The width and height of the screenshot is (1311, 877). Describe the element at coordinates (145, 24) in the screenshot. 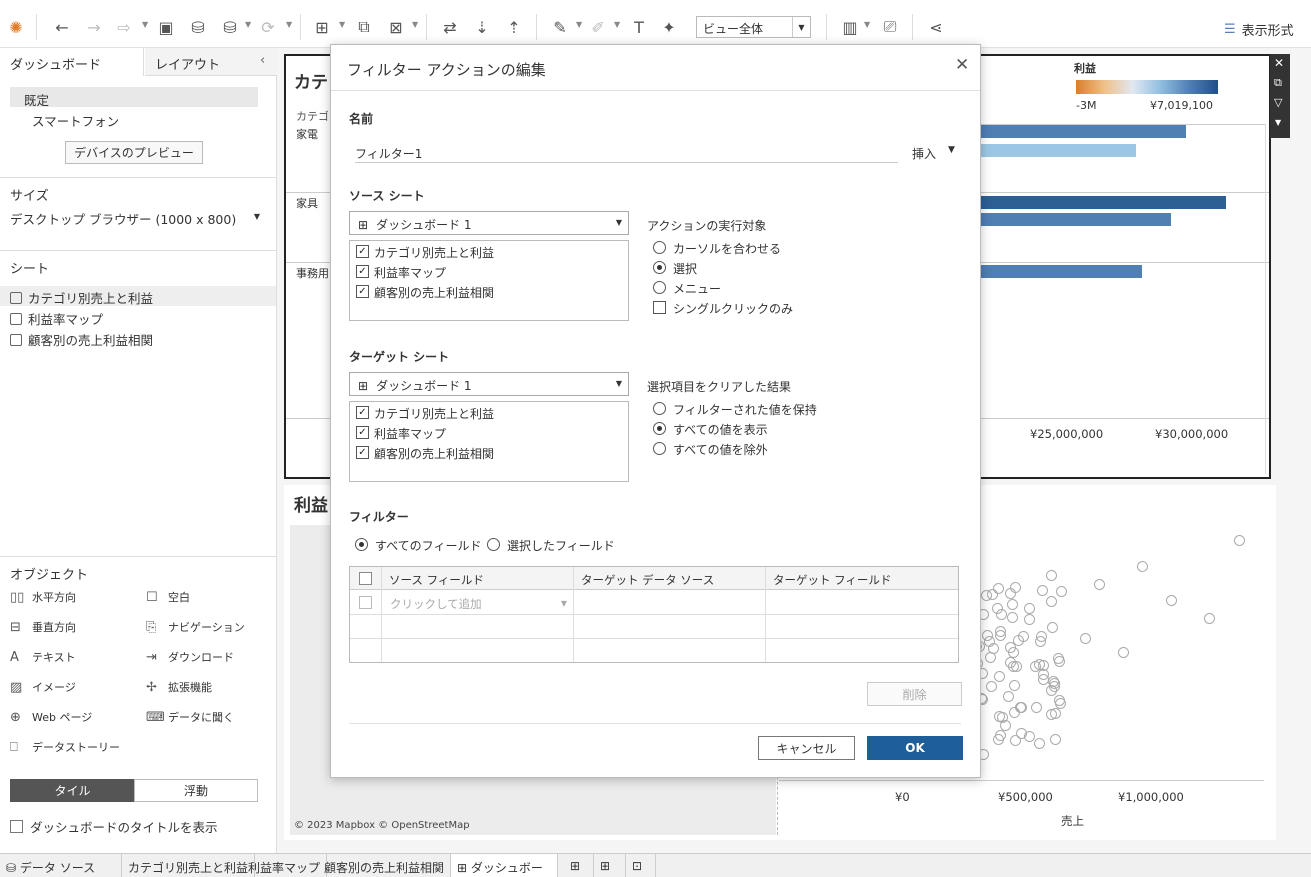

I see `replay-dropdown-icon: ▼` at that location.